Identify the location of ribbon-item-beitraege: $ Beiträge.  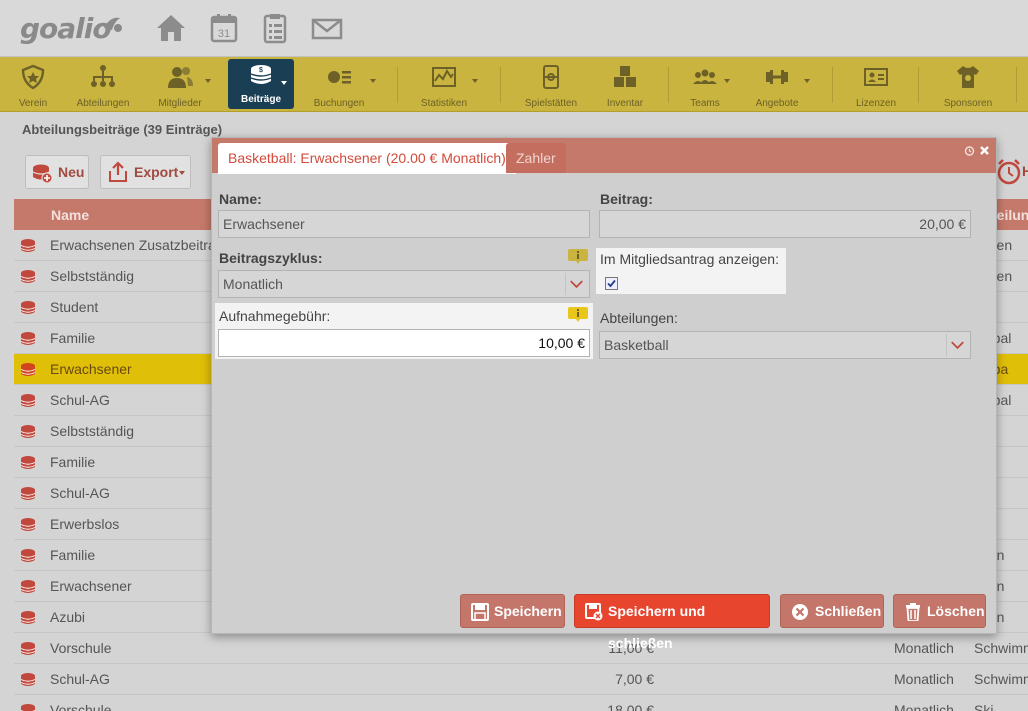
(261, 84).